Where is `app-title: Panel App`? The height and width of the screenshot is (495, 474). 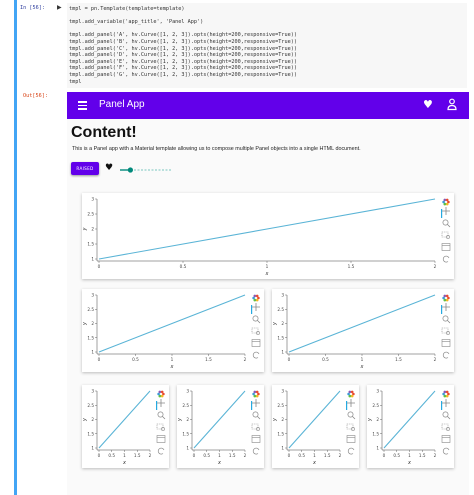
app-title: Panel App is located at coordinates (122, 104).